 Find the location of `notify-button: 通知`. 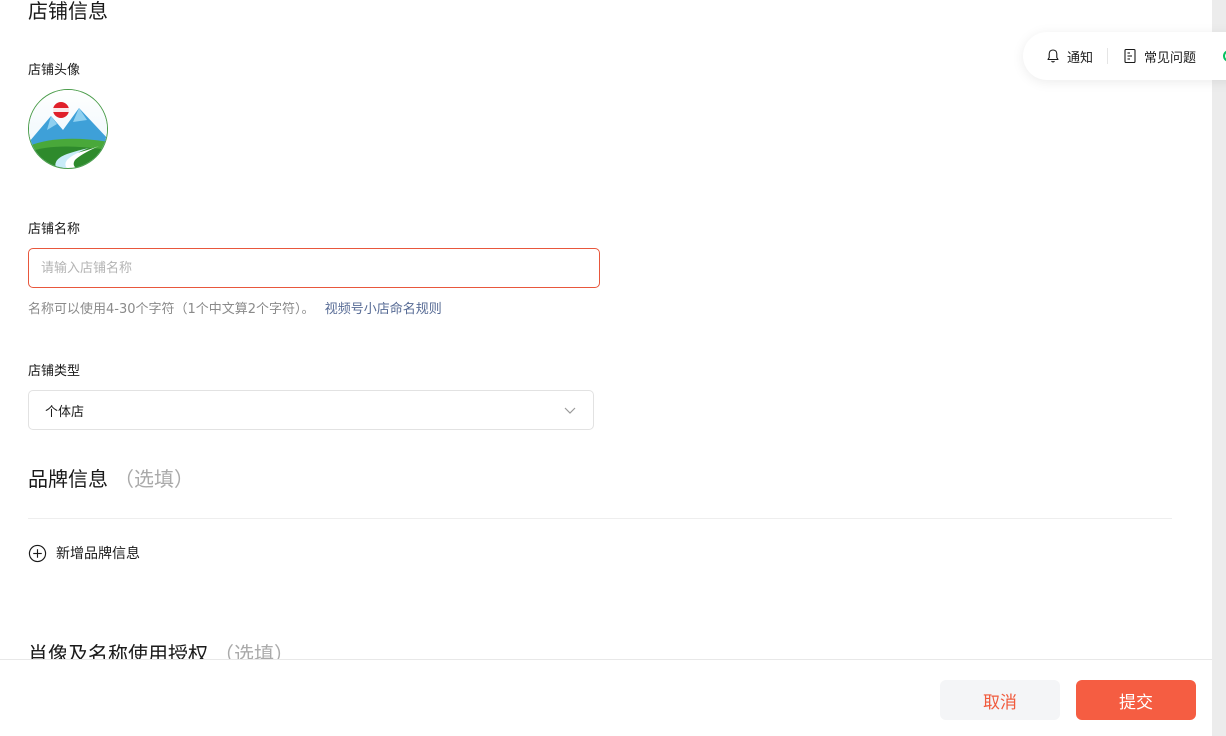

notify-button: 通知 is located at coordinates (1069, 56).